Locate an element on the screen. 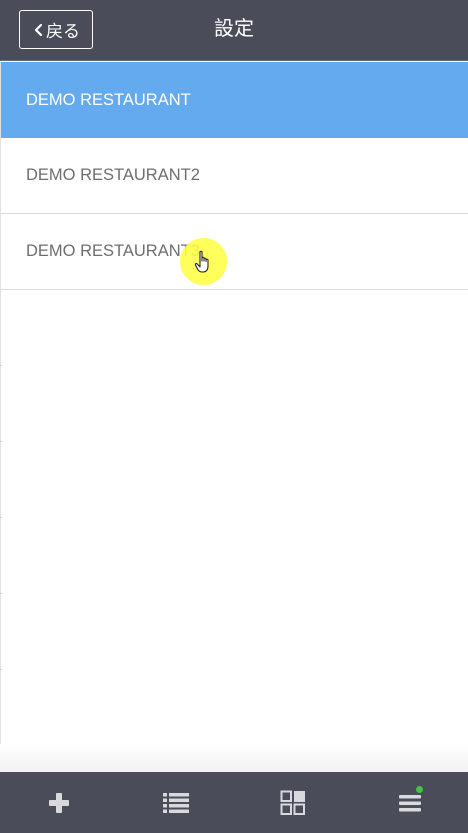 The height and width of the screenshot is (833, 468). tab-list is located at coordinates (175, 802).